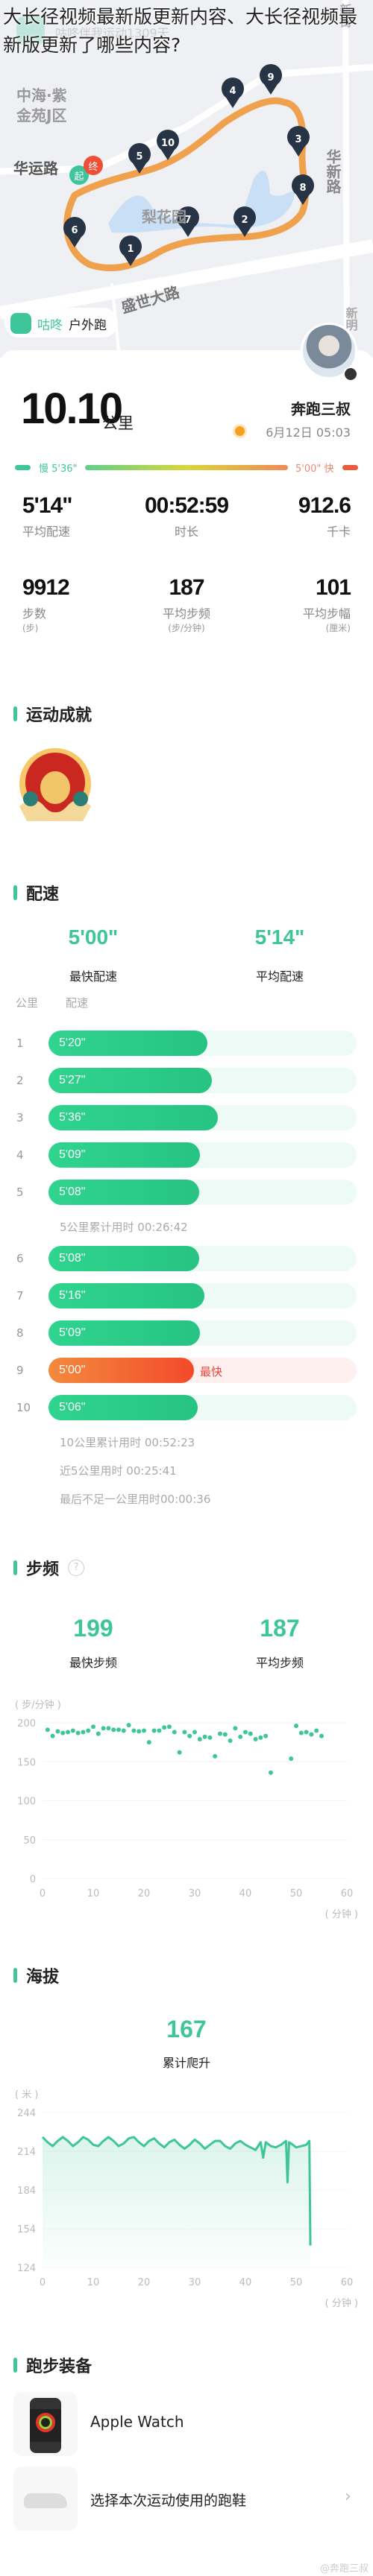 The image size is (373, 2576). Describe the element at coordinates (20, 323) in the screenshot. I see `app-logo-icon` at that location.